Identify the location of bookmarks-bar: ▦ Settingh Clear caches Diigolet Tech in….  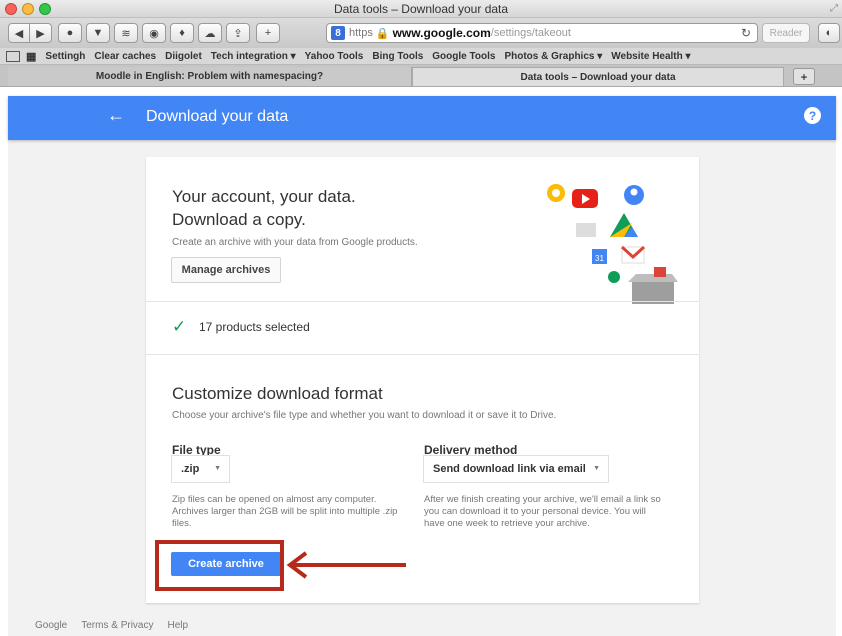
(421, 56).